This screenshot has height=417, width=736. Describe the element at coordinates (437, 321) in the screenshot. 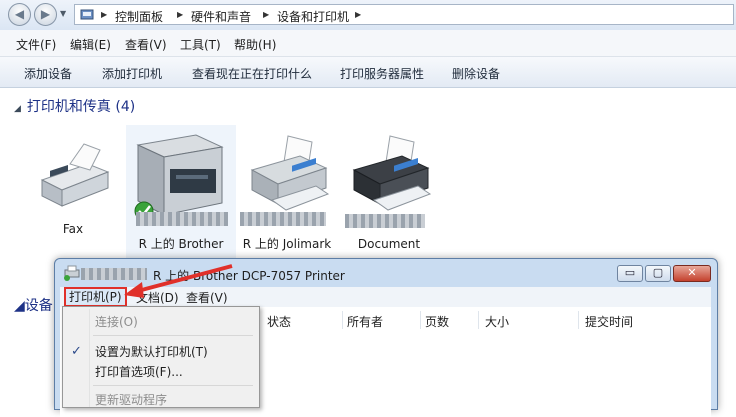

I see `column-header-pages: 页数` at that location.